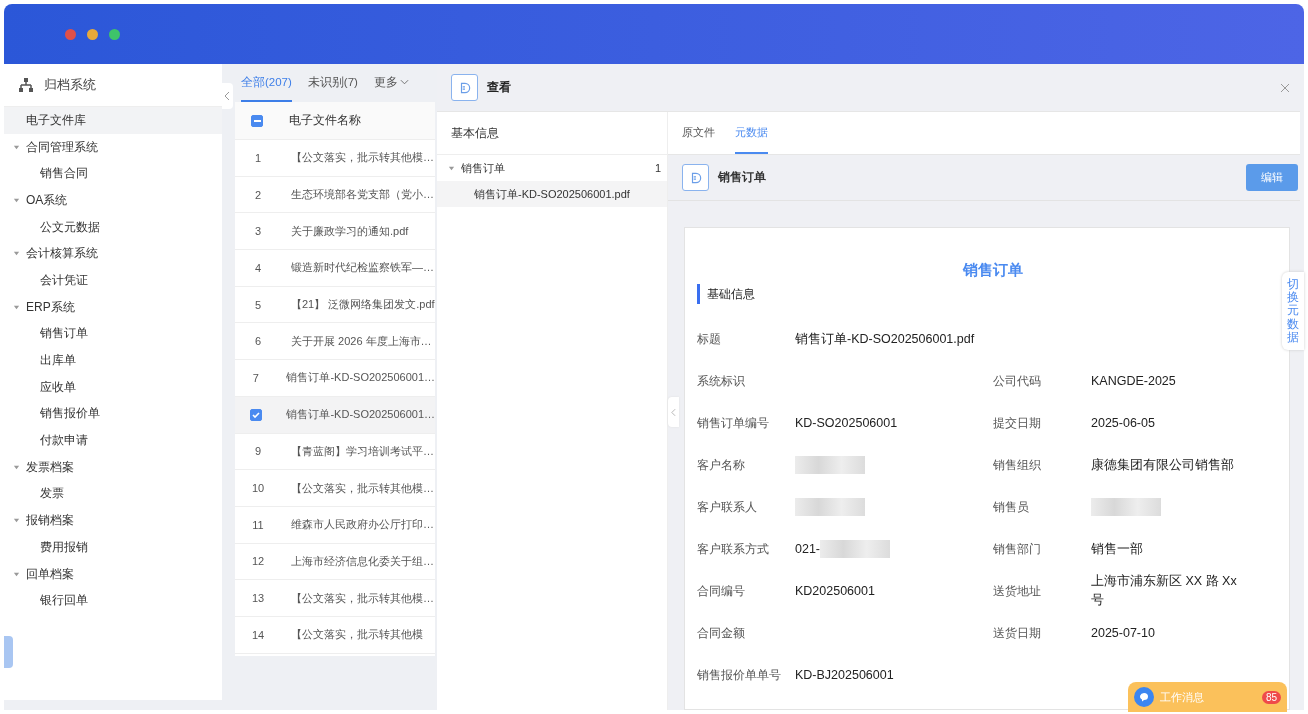 Image resolution: width=1308 pixels, height=714 pixels. What do you see at coordinates (113, 467) in the screenshot?
I see `tree-item: 发票档案` at bounding box center [113, 467].